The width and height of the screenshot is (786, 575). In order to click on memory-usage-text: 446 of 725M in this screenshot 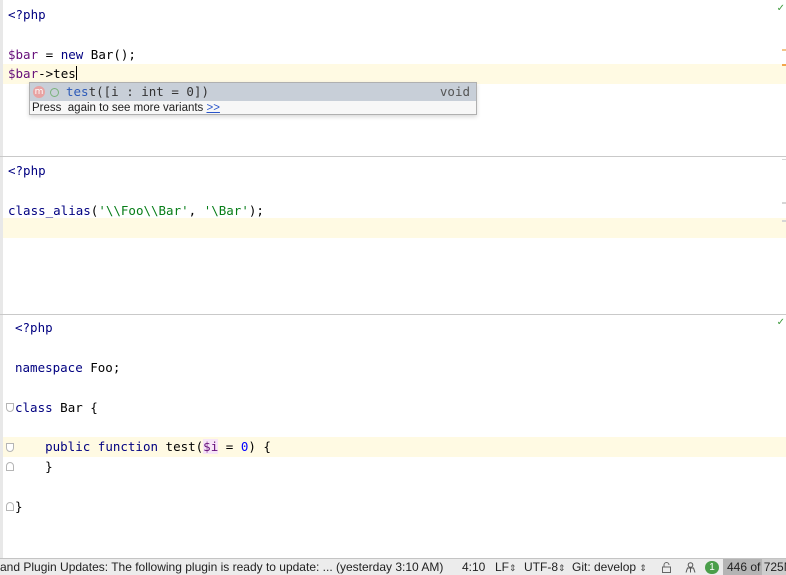, I will do `click(756, 567)`.